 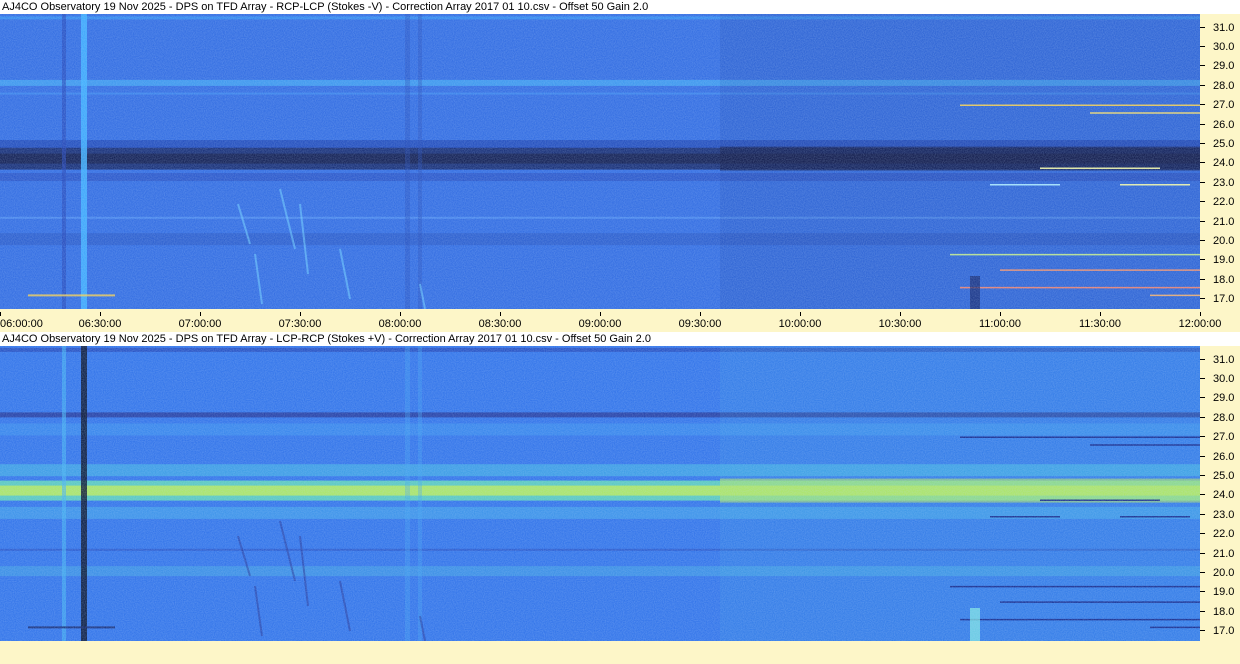 What do you see at coordinates (1100, 324) in the screenshot?
I see `x-tick-label: 11:30:00` at bounding box center [1100, 324].